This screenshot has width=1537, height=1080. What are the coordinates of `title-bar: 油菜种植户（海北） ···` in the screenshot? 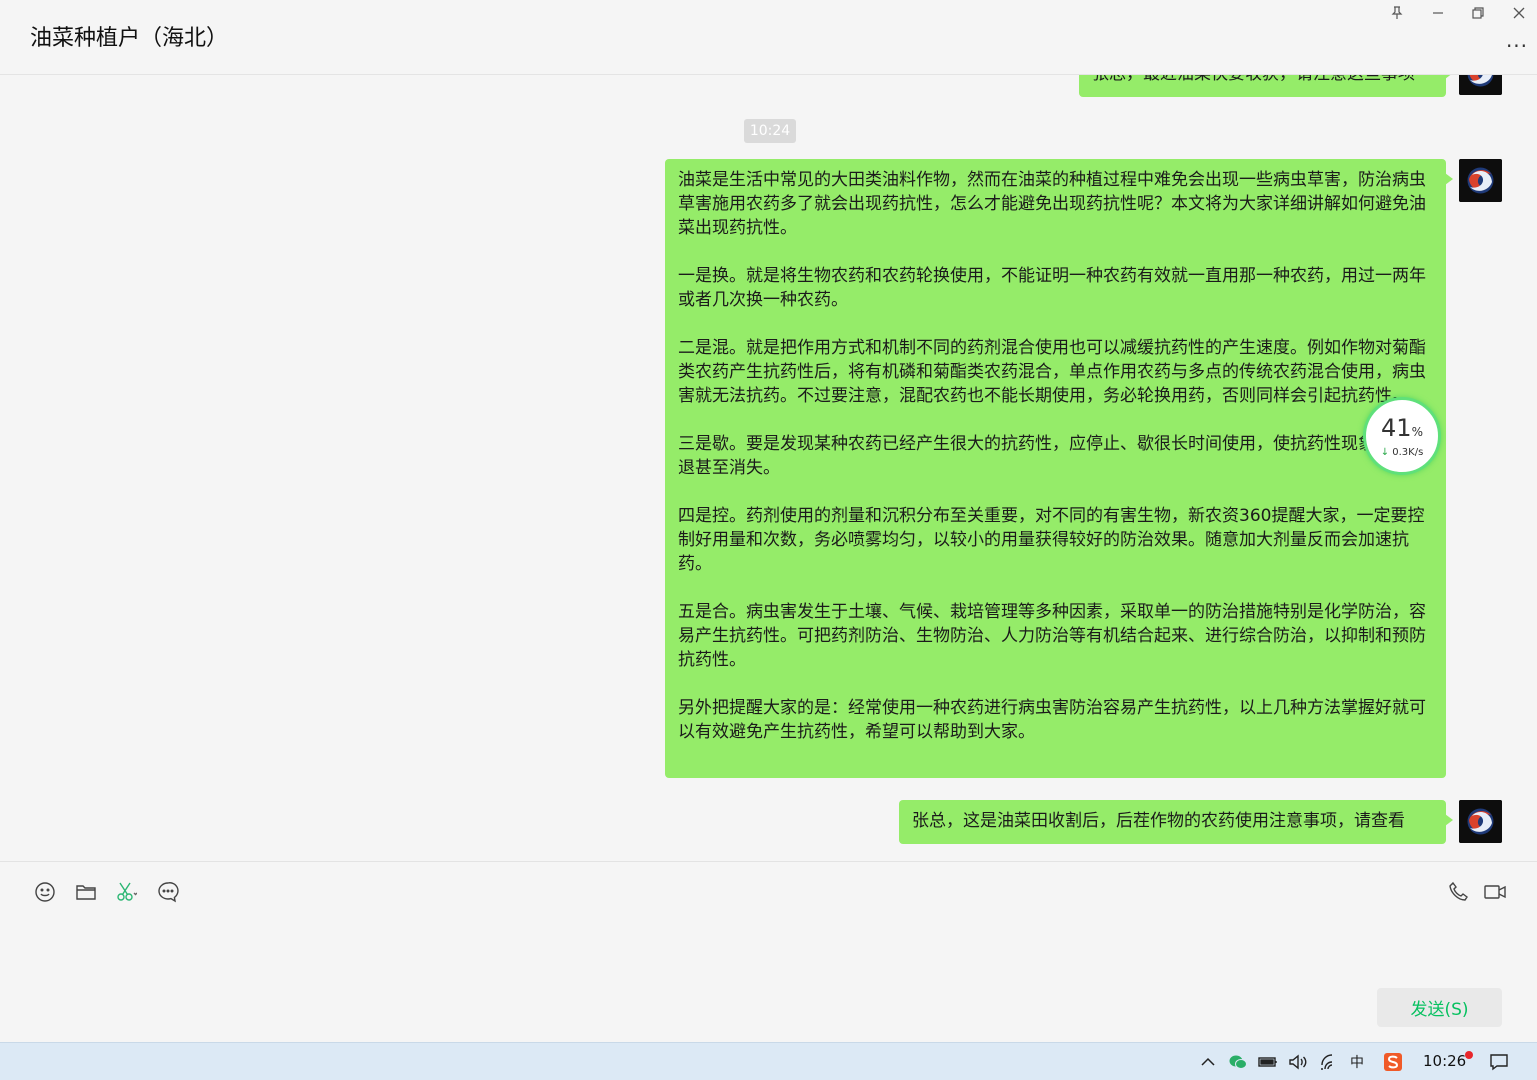 It's located at (768, 37).